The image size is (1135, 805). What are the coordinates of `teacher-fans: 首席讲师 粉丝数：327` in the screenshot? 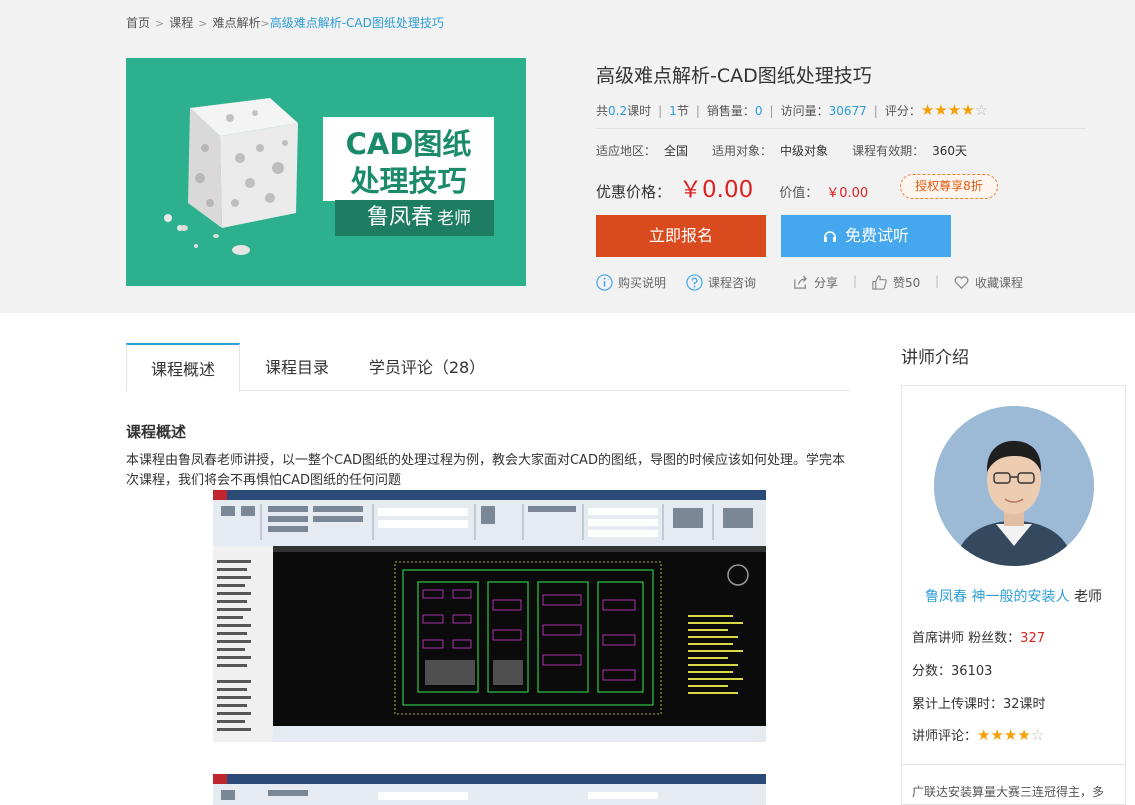 It's located at (978, 636).